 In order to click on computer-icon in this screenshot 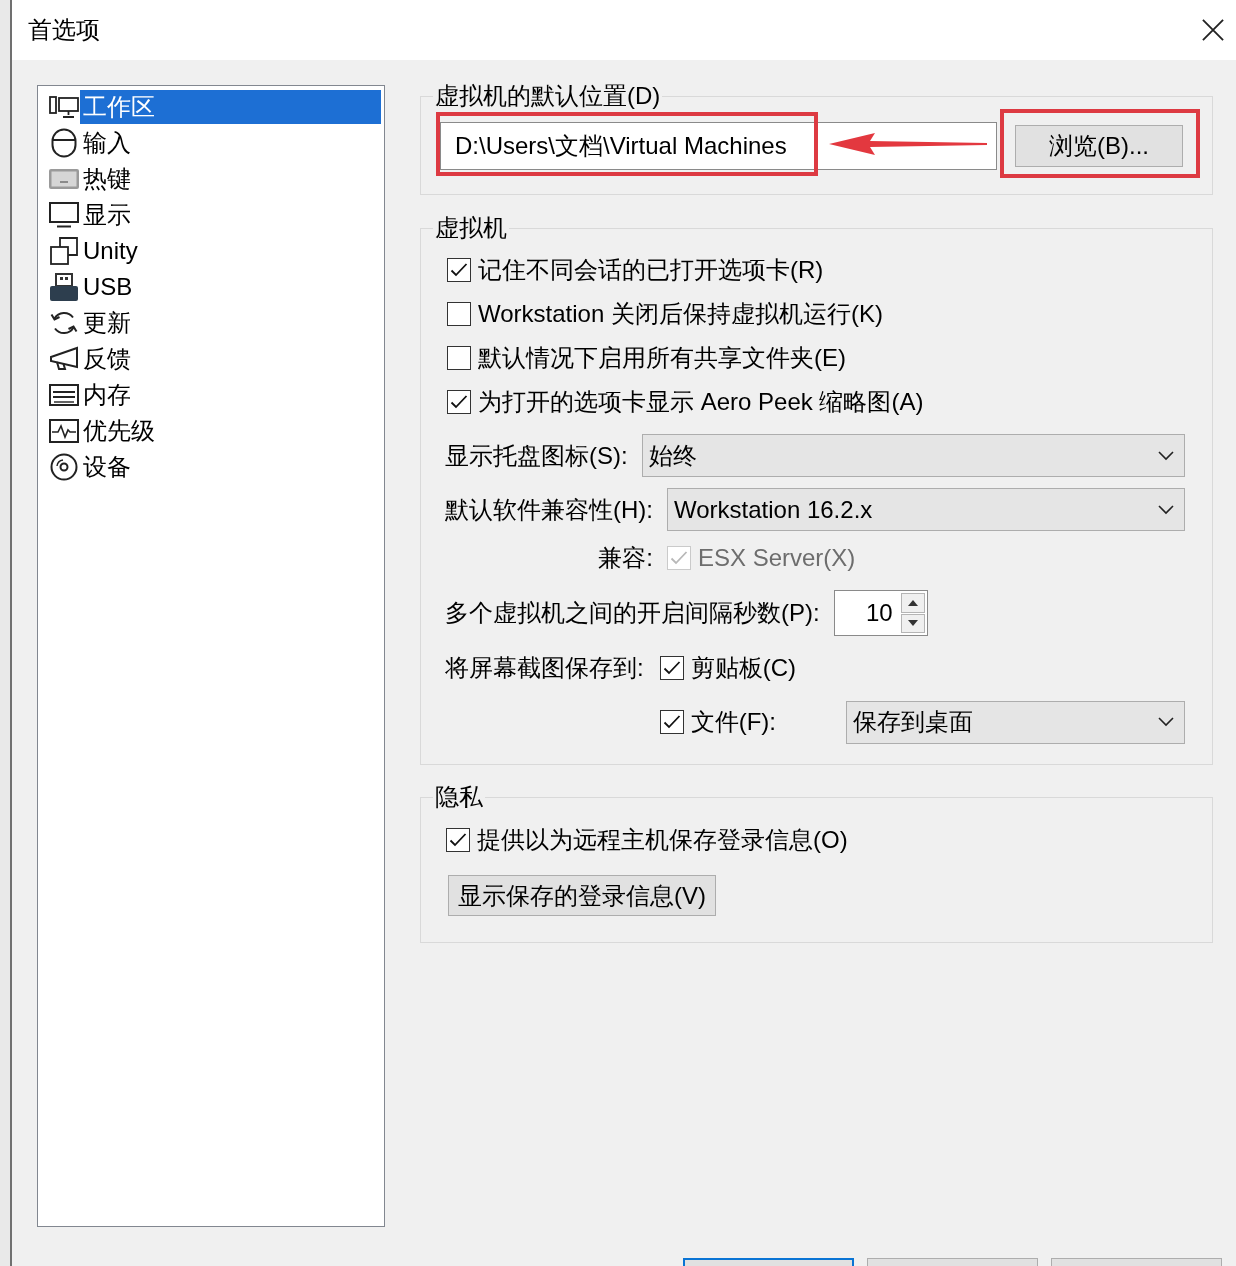, I will do `click(64, 107)`.